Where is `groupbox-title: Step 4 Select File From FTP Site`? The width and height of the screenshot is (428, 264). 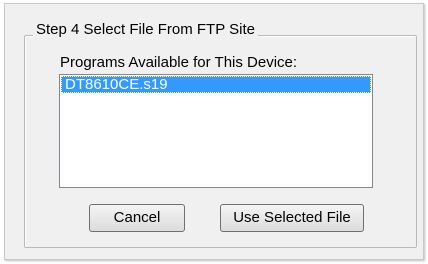 groupbox-title: Step 4 Select File From FTP Site is located at coordinates (145, 30).